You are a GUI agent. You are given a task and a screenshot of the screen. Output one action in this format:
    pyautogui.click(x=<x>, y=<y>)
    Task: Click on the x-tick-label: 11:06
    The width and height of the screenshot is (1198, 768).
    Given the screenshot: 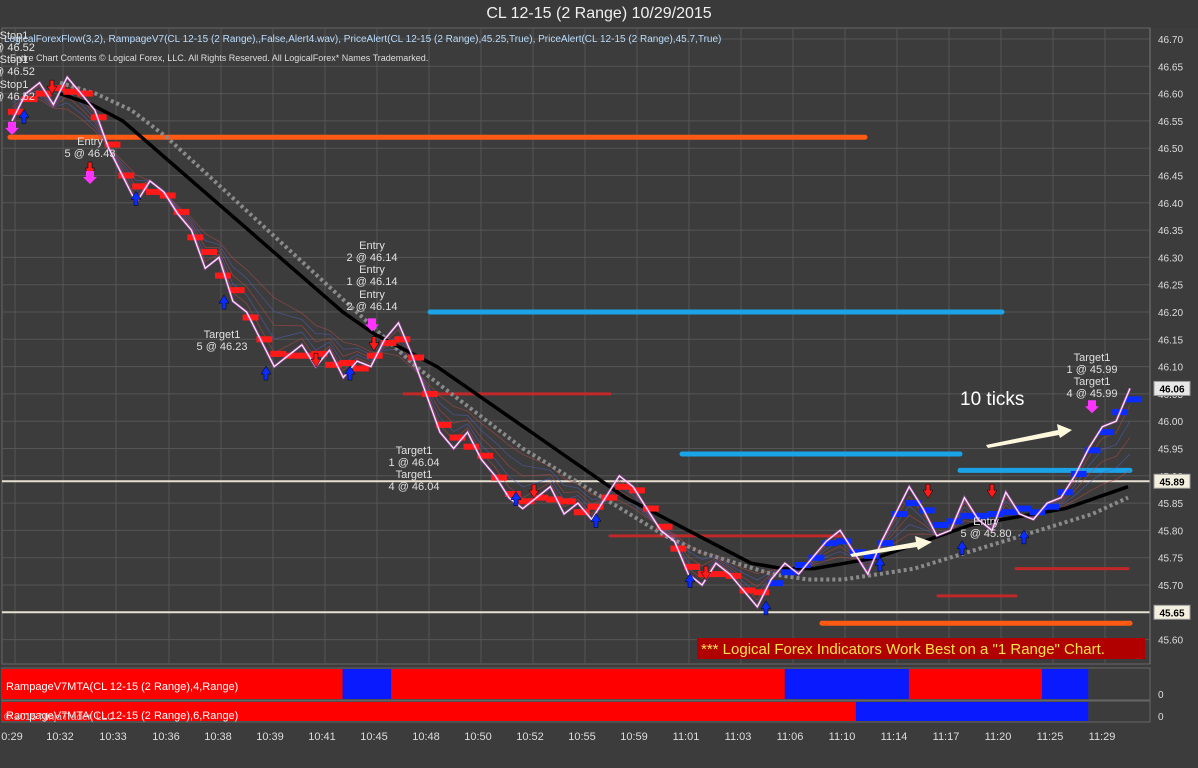 What is the action you would take?
    pyautogui.click(x=790, y=737)
    